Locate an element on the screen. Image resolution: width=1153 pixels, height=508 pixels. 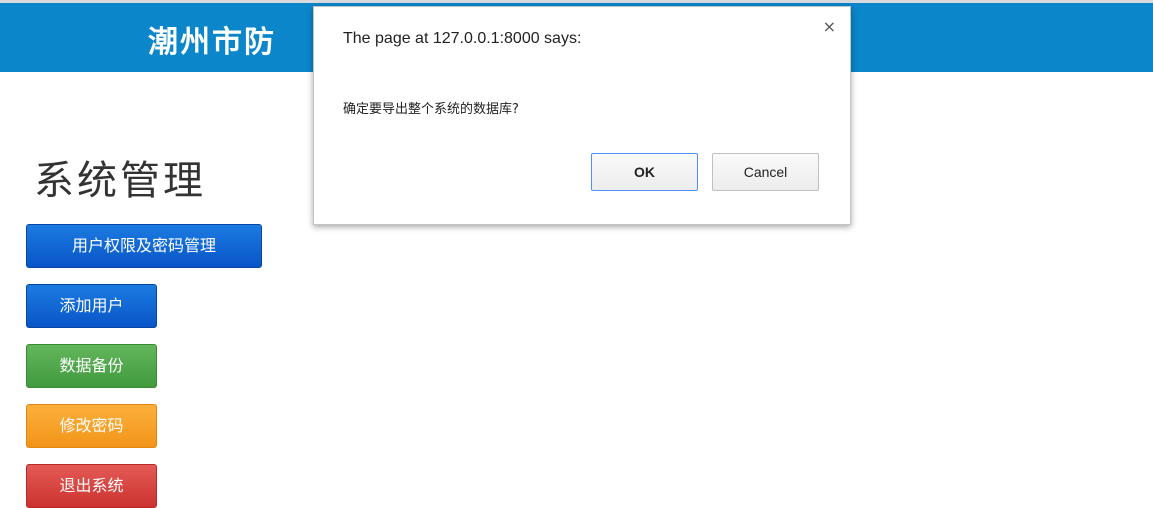
cancel-button: Cancel is located at coordinates (765, 172).